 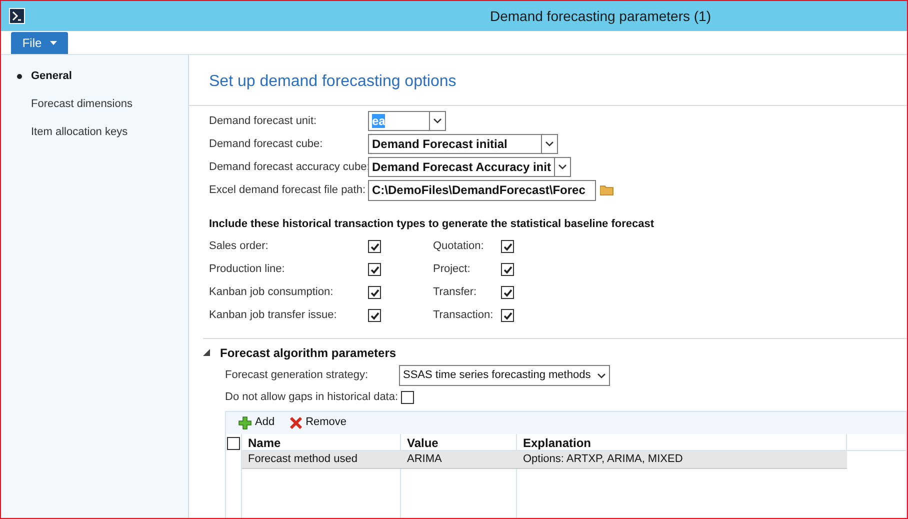 What do you see at coordinates (333, 82) in the screenshot?
I see `page-heading: Set up demand forecasting options` at bounding box center [333, 82].